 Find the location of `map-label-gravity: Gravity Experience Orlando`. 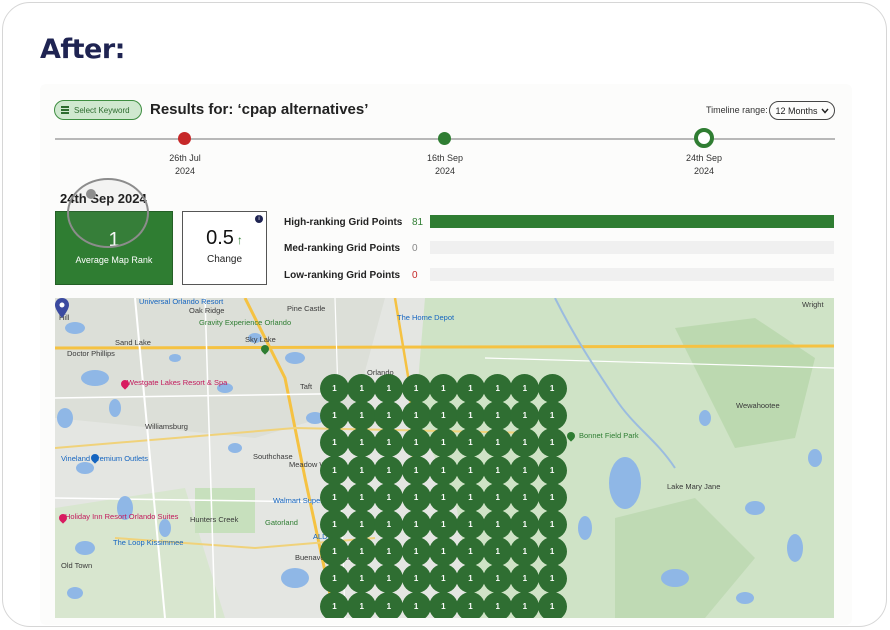

map-label-gravity: Gravity Experience Orlando is located at coordinates (245, 322).